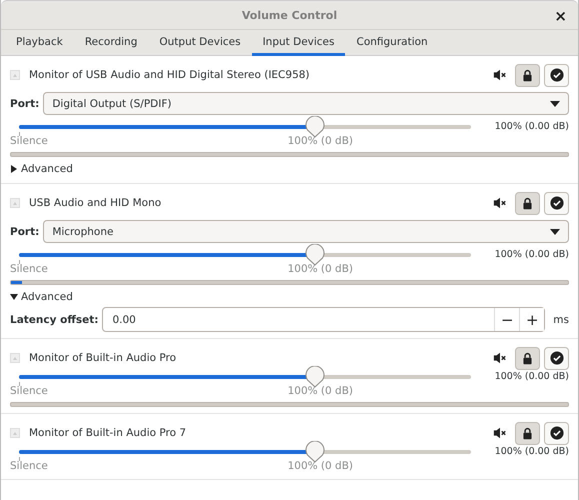  Describe the element at coordinates (200, 43) in the screenshot. I see `tab: Output Devices` at that location.